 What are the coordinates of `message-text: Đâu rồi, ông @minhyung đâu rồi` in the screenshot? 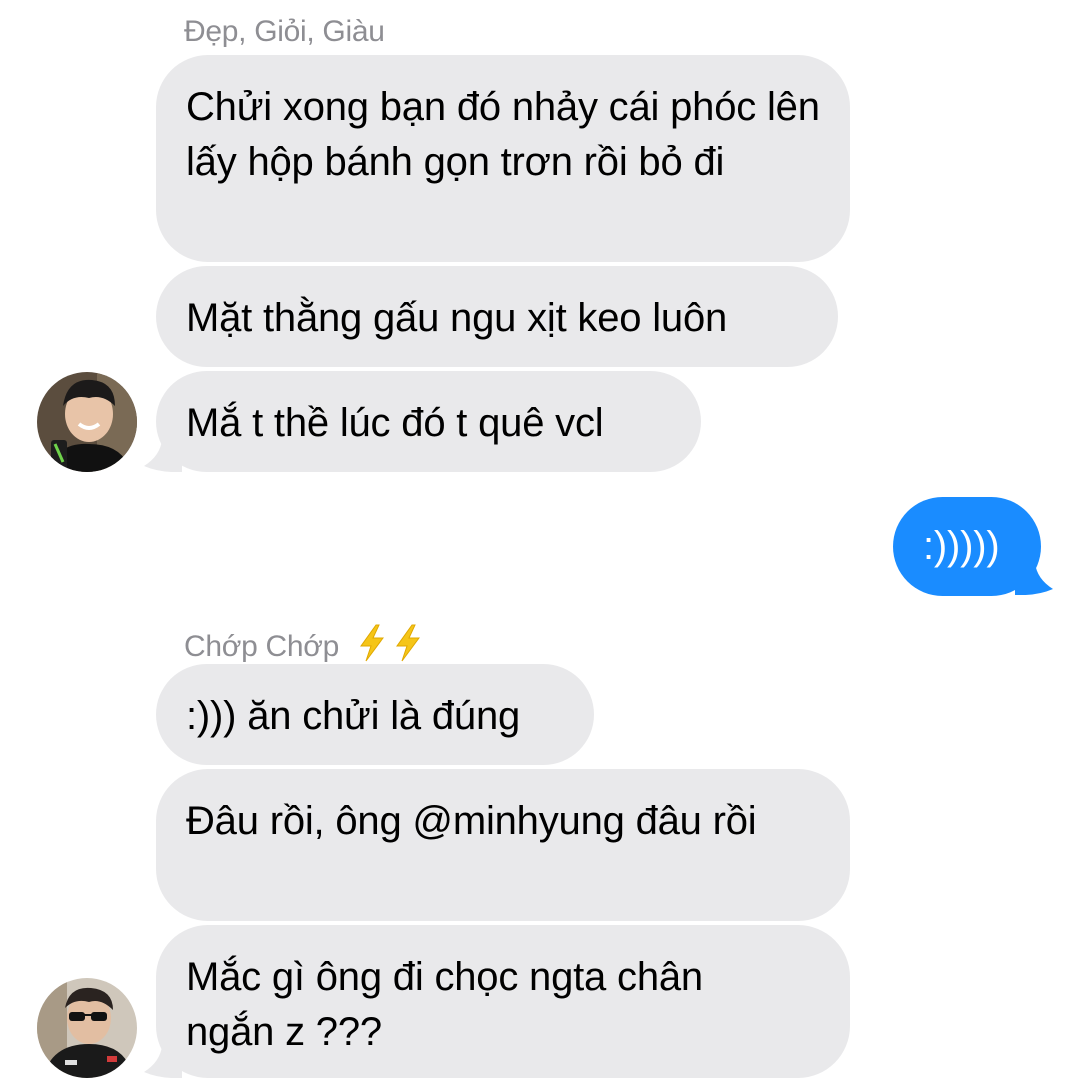 It's located at (471, 821).